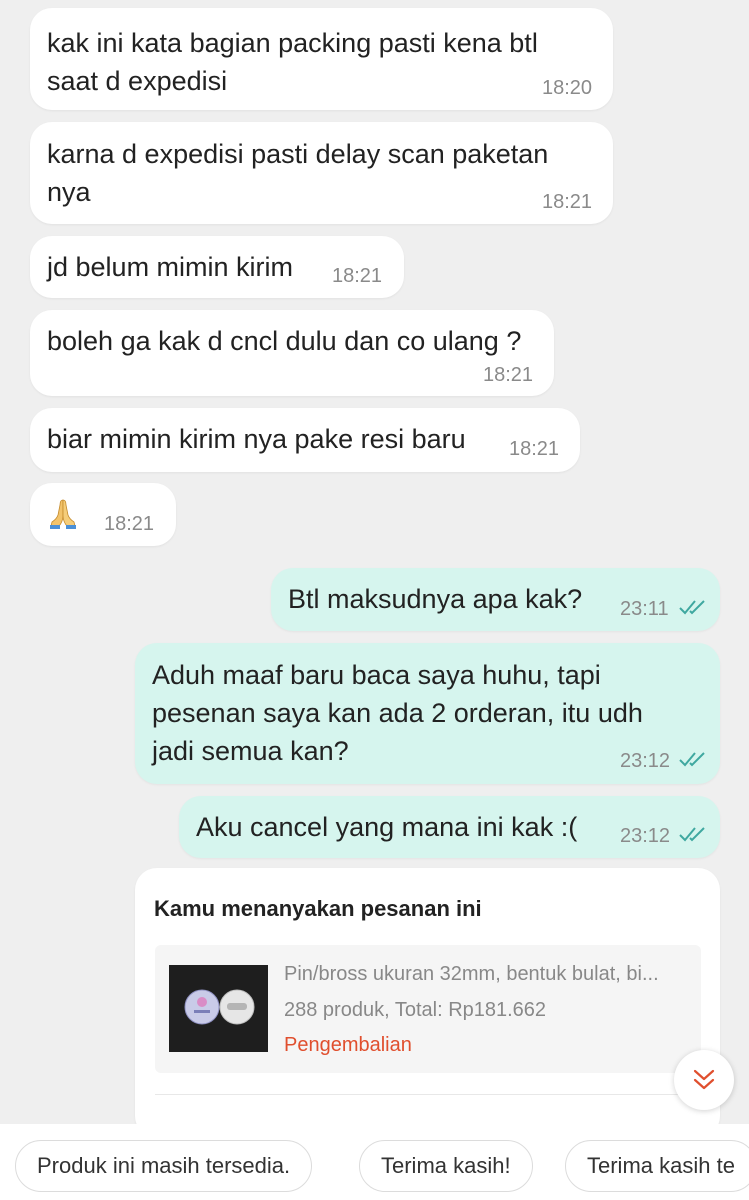 Image resolution: width=749 pixels, height=1200 pixels. I want to click on message-text: jd belum mimin kirim, so click(170, 267).